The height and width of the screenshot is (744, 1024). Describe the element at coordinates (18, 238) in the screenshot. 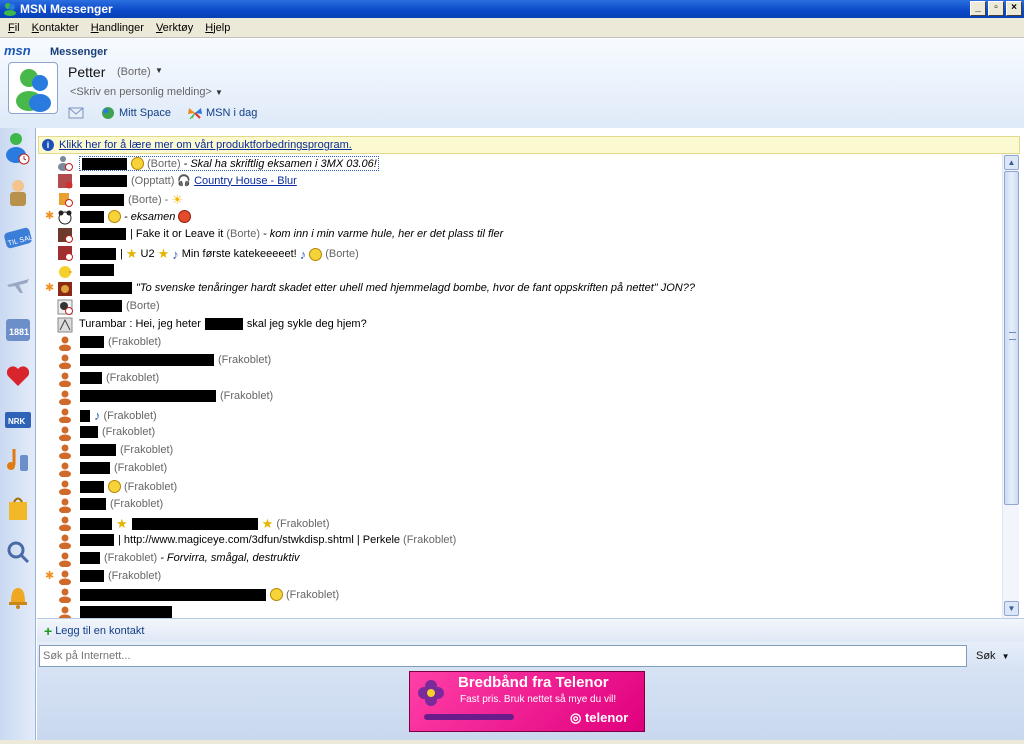

I see `til-salgs-tab: TIL SALGS` at that location.